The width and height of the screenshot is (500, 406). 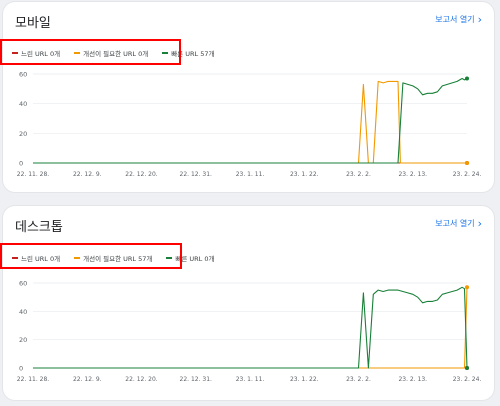 I want to click on legend-label-fast: 빠른 URL 57개, so click(x=193, y=53).